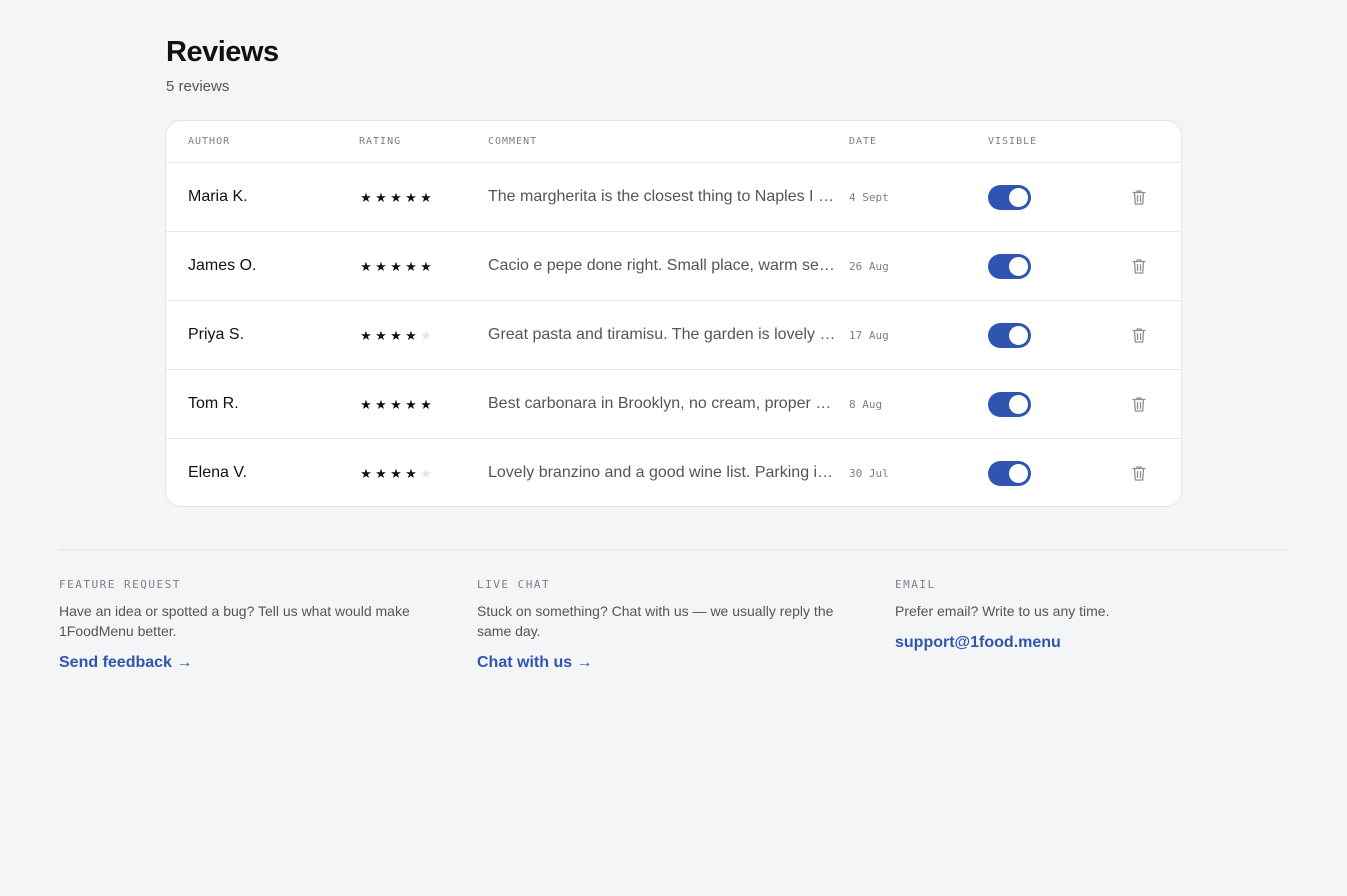 The height and width of the screenshot is (896, 1347). I want to click on column-visible: VISIBLE, so click(1013, 141).